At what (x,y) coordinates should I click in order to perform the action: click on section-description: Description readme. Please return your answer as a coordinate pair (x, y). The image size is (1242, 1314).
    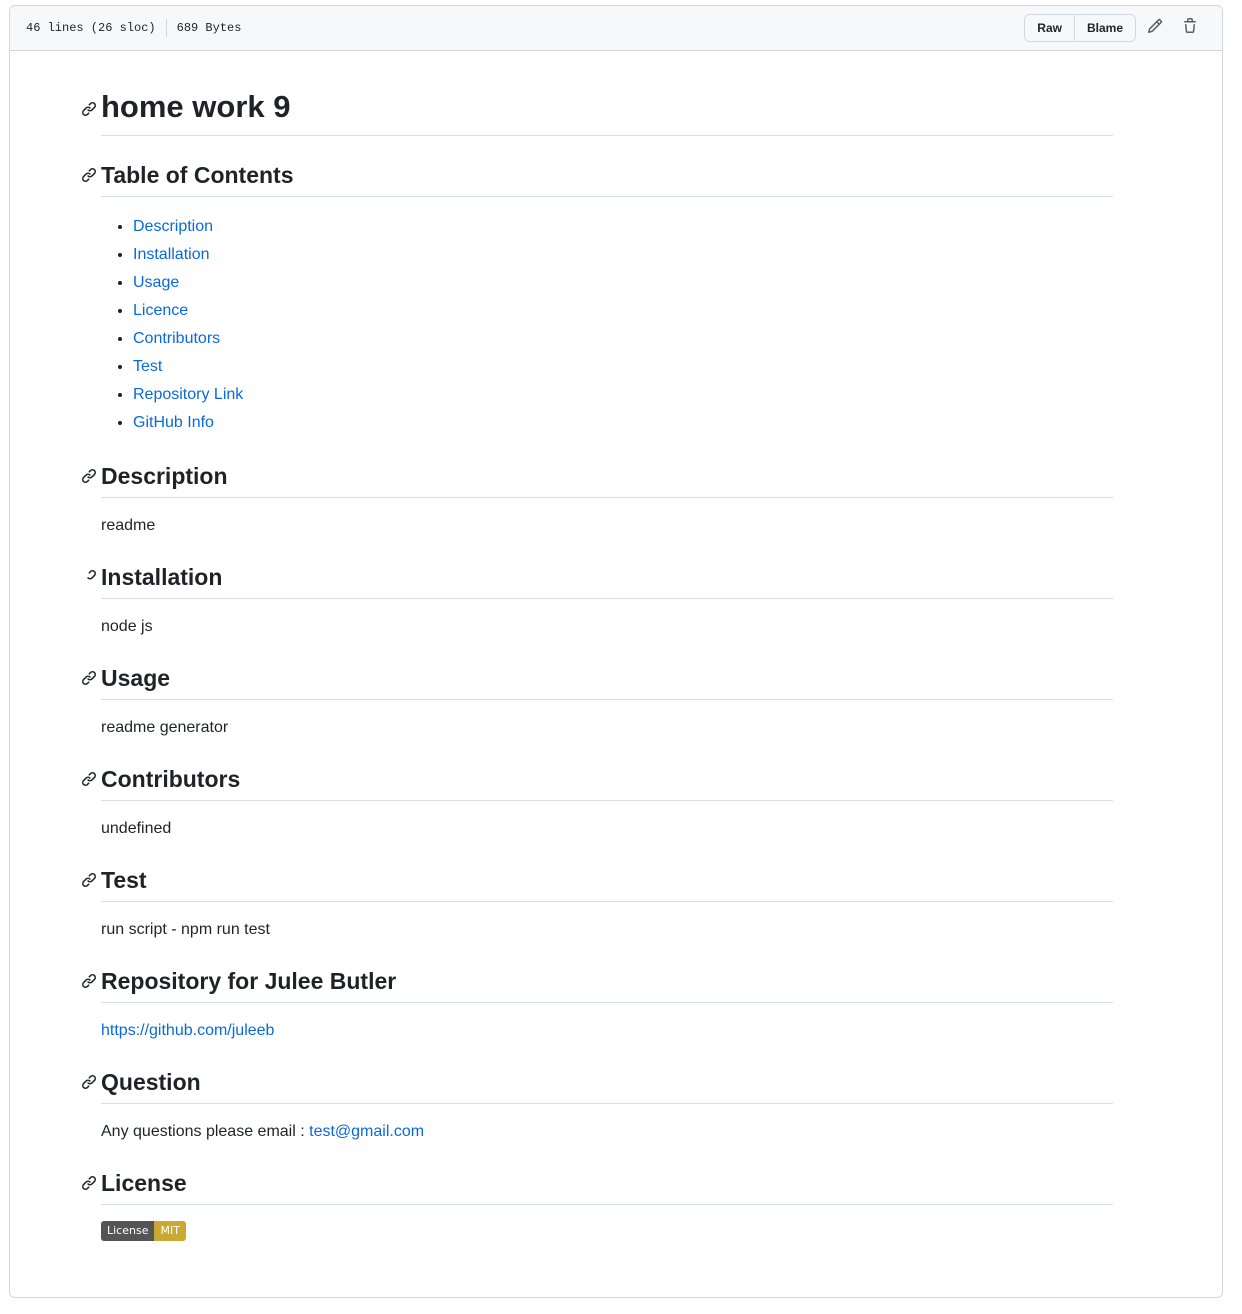
    Looking at the image, I should click on (597, 499).